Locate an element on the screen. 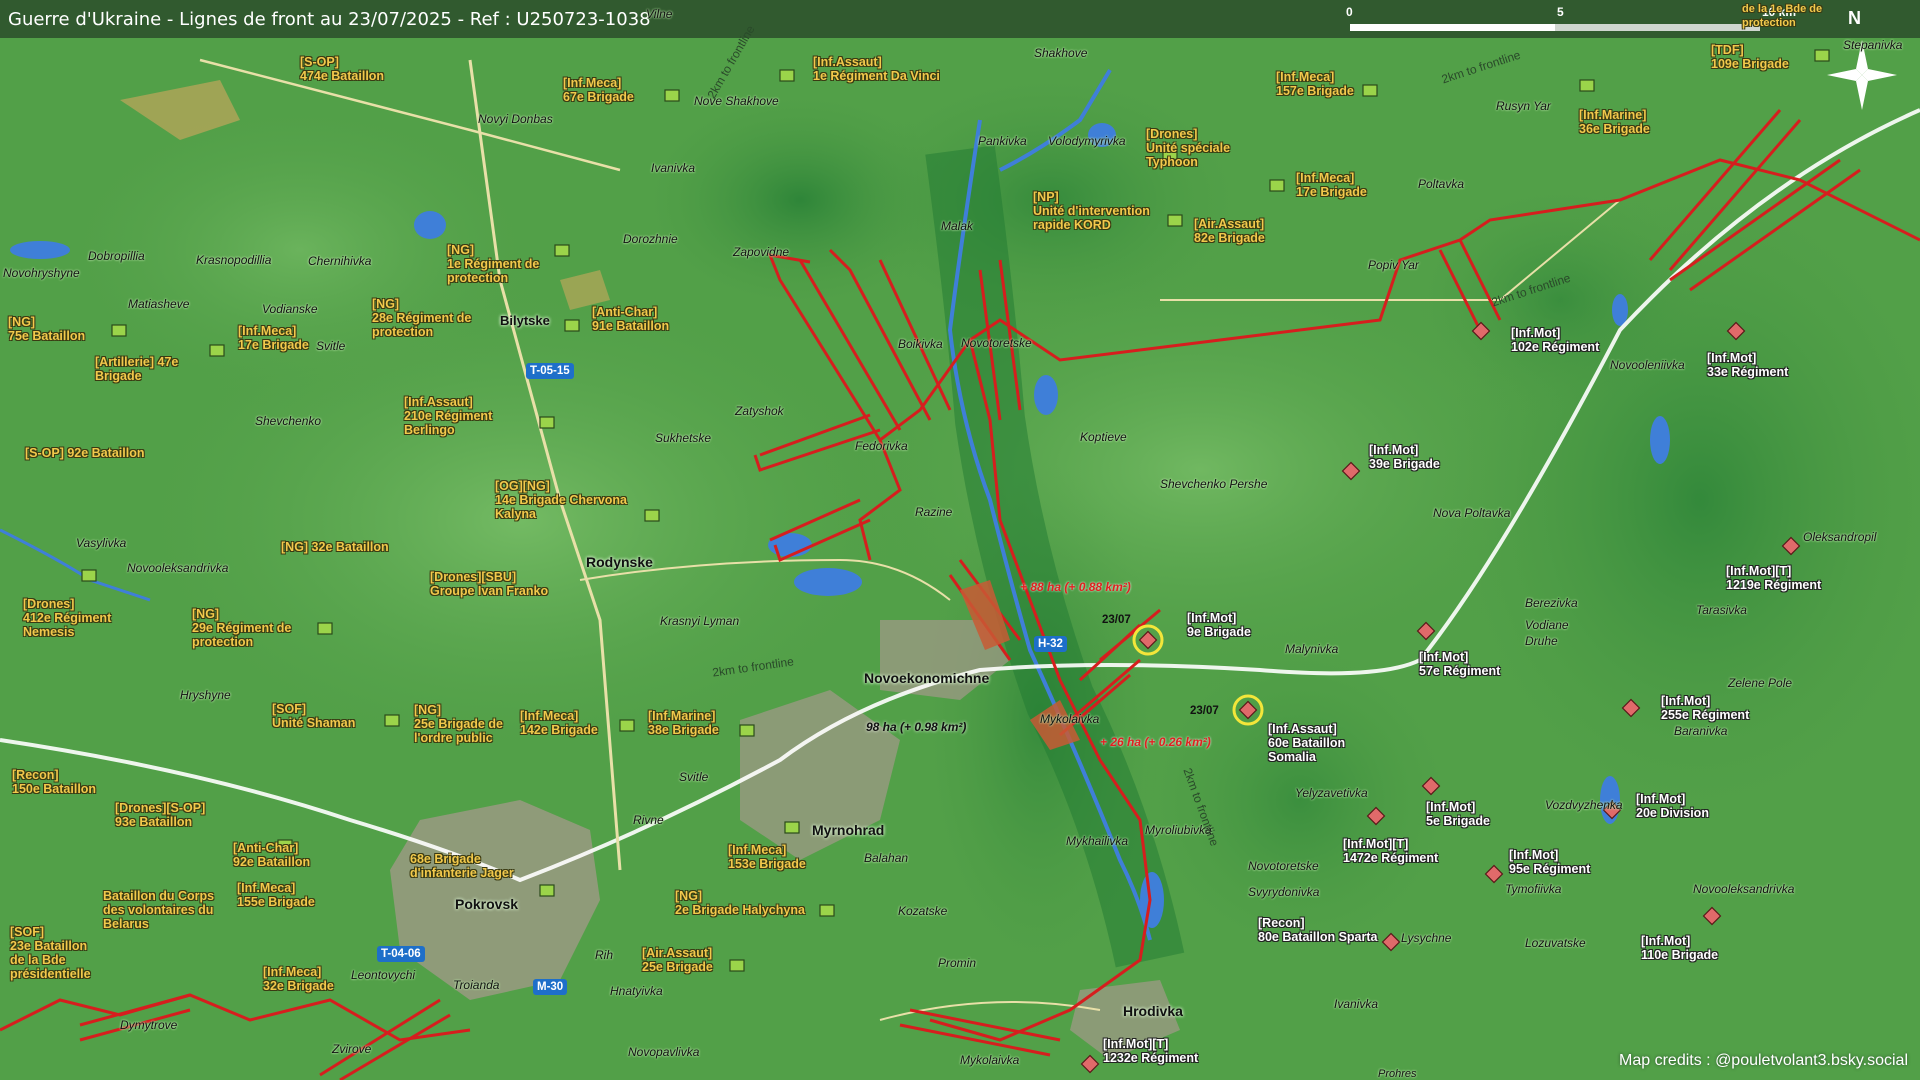  place-label: Svitle is located at coordinates (694, 777).